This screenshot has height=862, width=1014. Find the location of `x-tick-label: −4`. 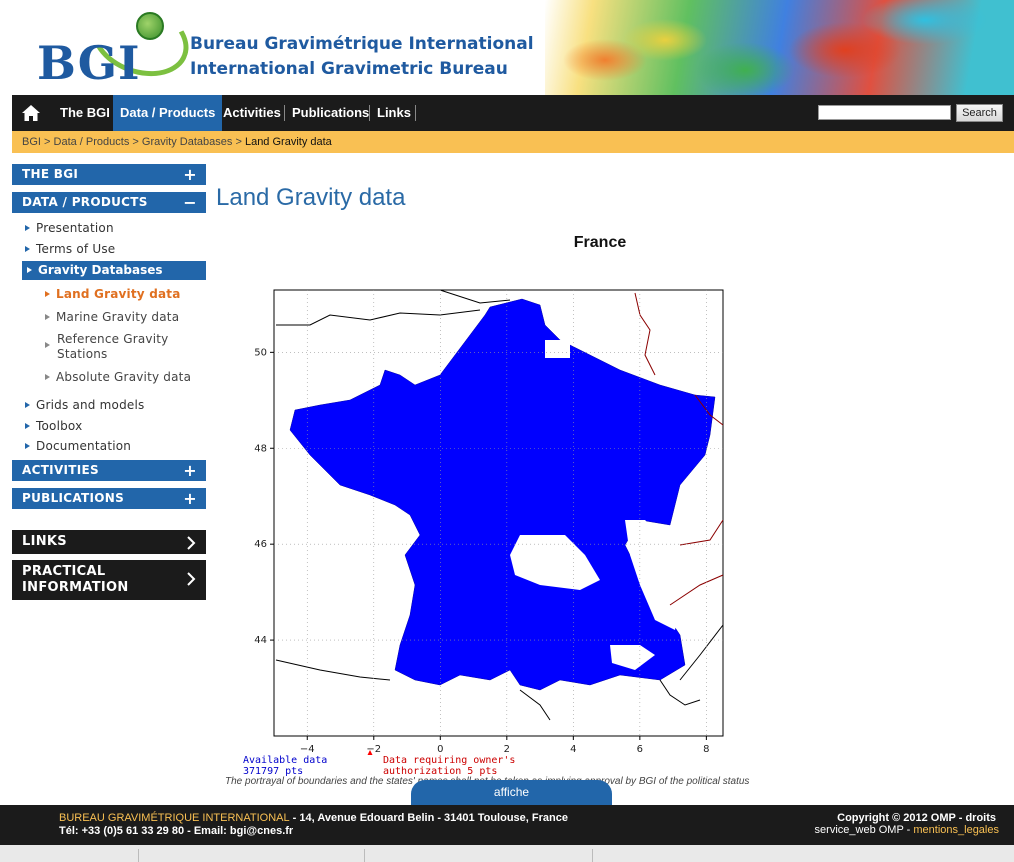

x-tick-label: −4 is located at coordinates (307, 749).